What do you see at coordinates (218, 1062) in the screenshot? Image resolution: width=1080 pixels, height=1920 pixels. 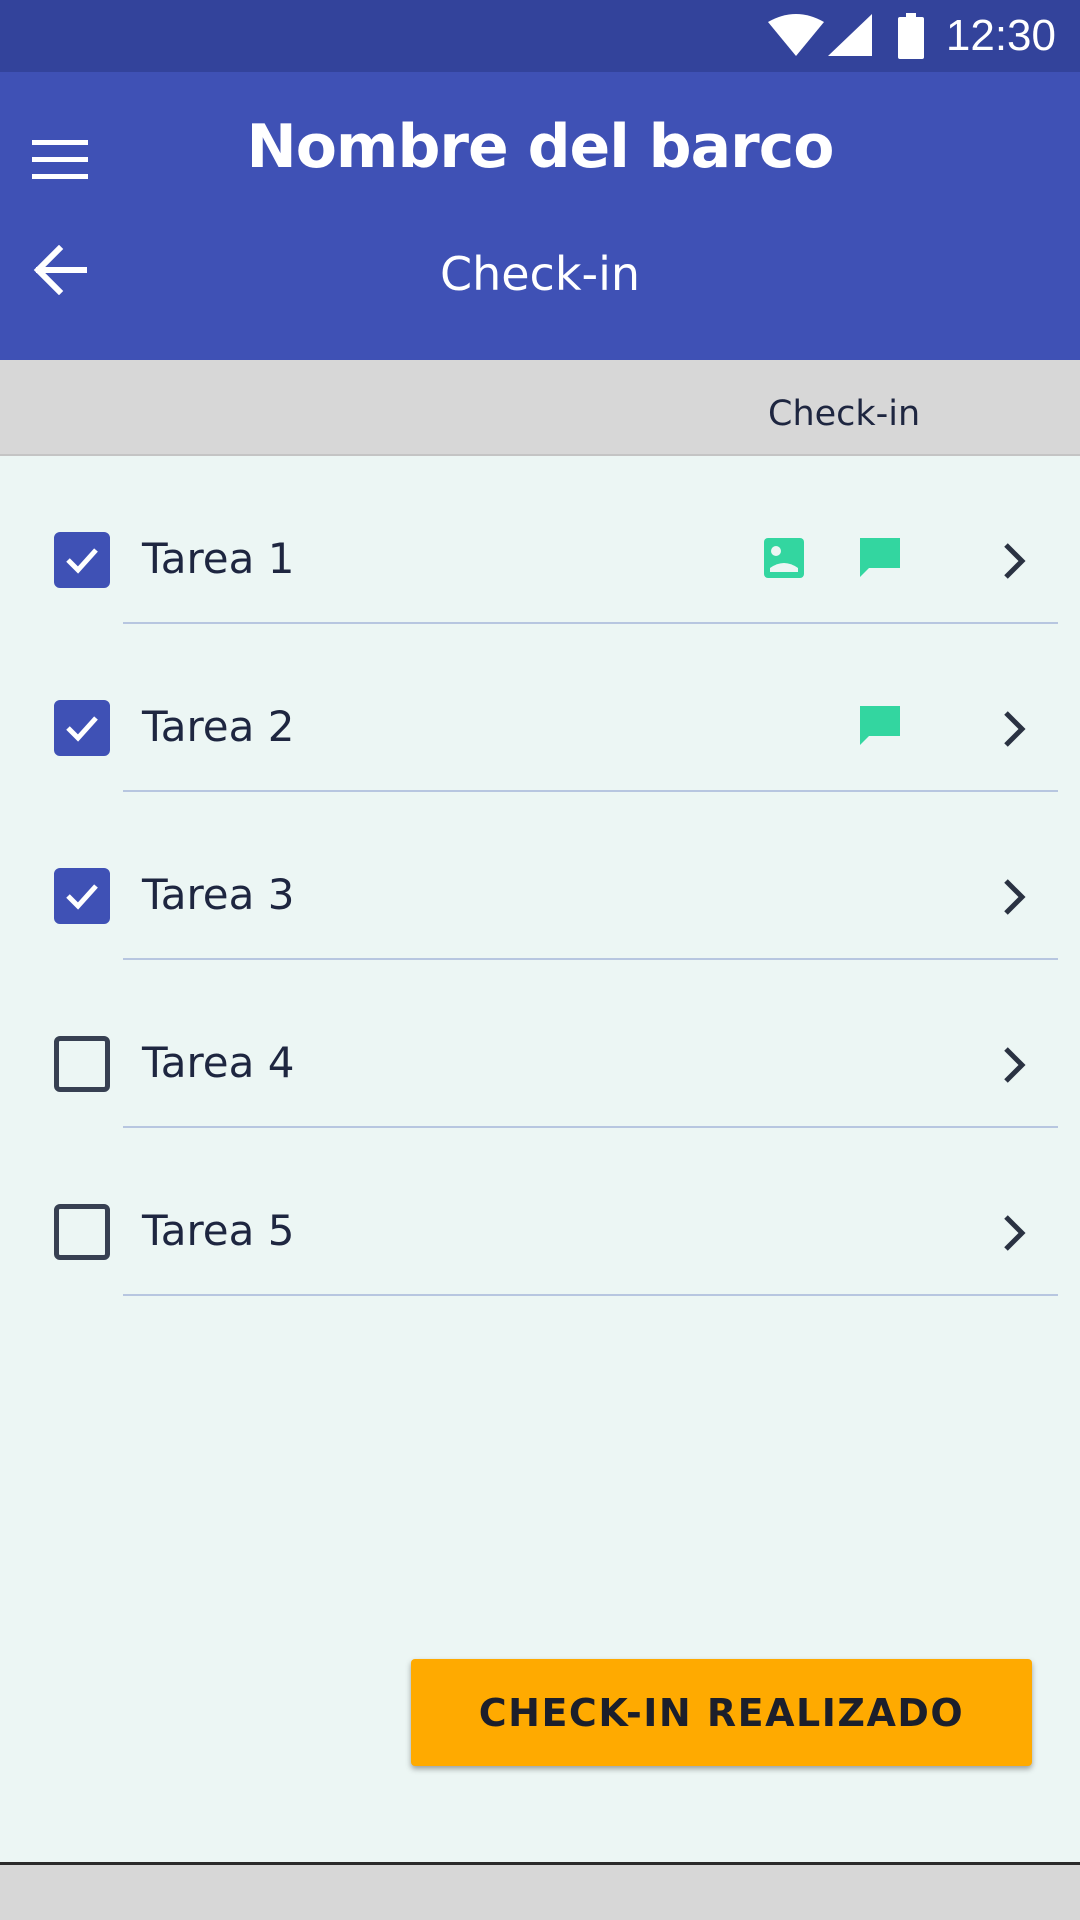 I see `task-label: Tarea 4` at bounding box center [218, 1062].